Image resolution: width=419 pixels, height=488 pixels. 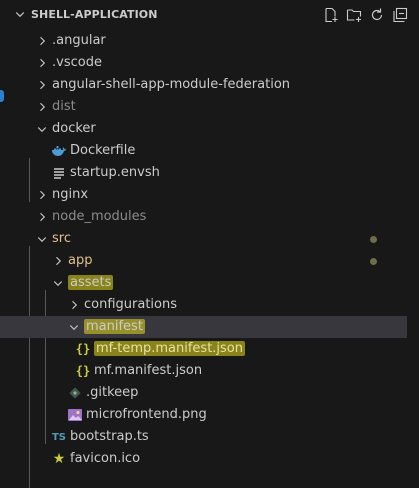 What do you see at coordinates (75, 415) in the screenshot?
I see `image-icon` at bounding box center [75, 415].